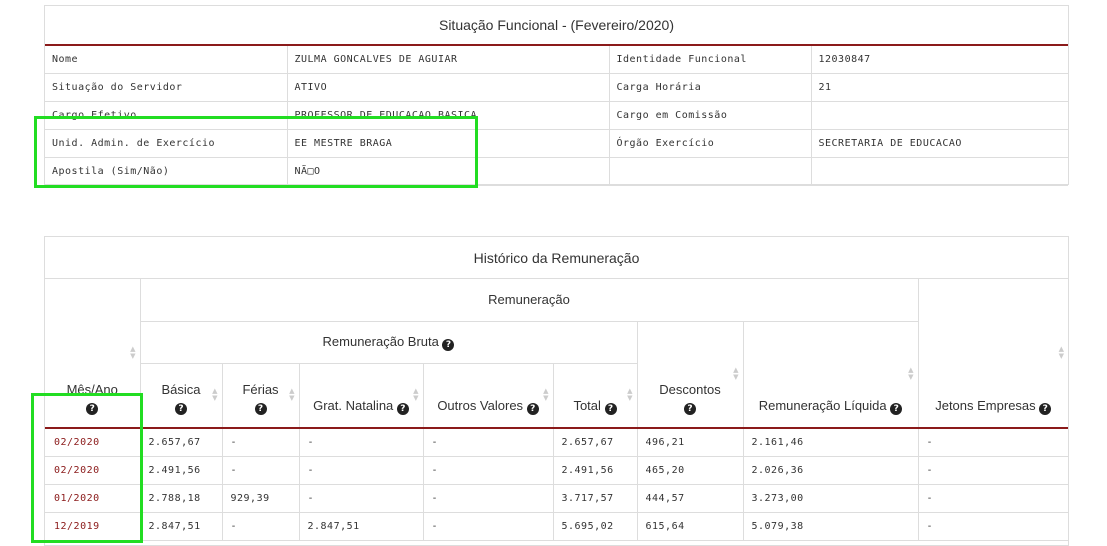  I want to click on header-descontos-label: Descontos, so click(690, 389).